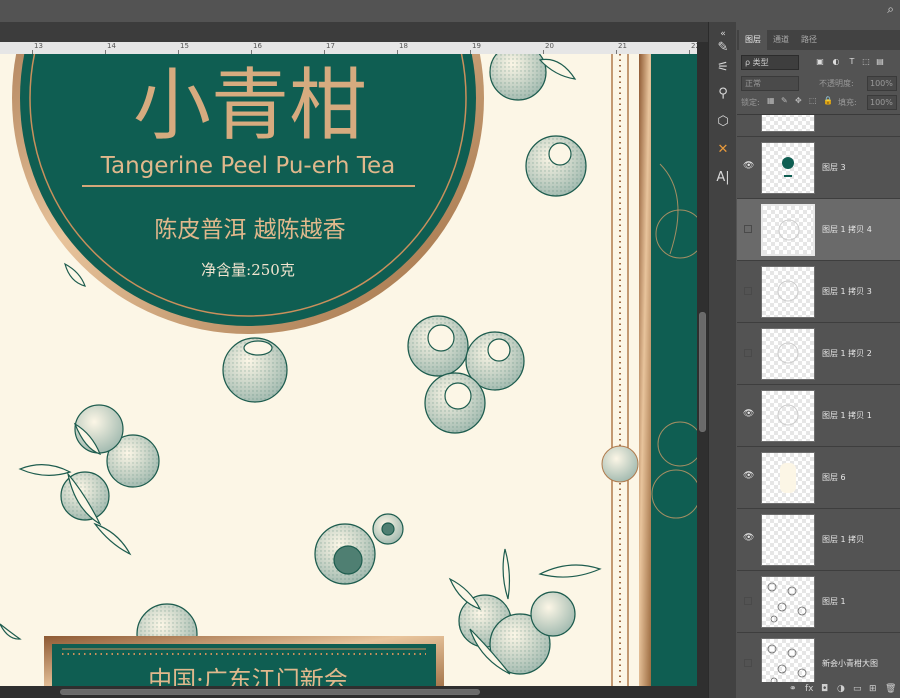 Image resolution: width=900 pixels, height=698 pixels. I want to click on fruit-illustration, so click(553, 614).